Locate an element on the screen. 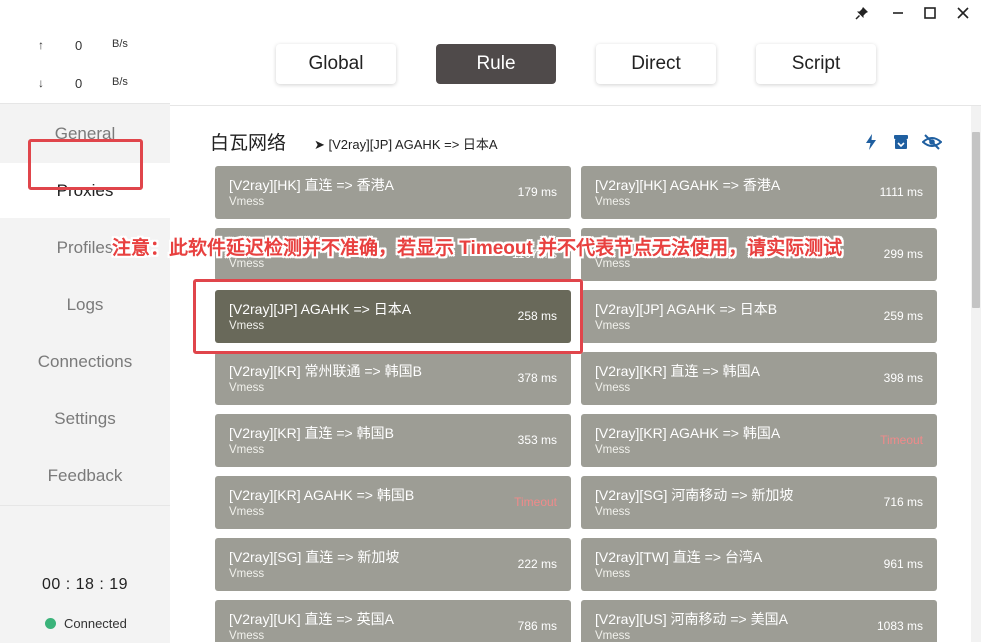 This screenshot has height=643, width=981. upload-value: 0 is located at coordinates (79, 45).